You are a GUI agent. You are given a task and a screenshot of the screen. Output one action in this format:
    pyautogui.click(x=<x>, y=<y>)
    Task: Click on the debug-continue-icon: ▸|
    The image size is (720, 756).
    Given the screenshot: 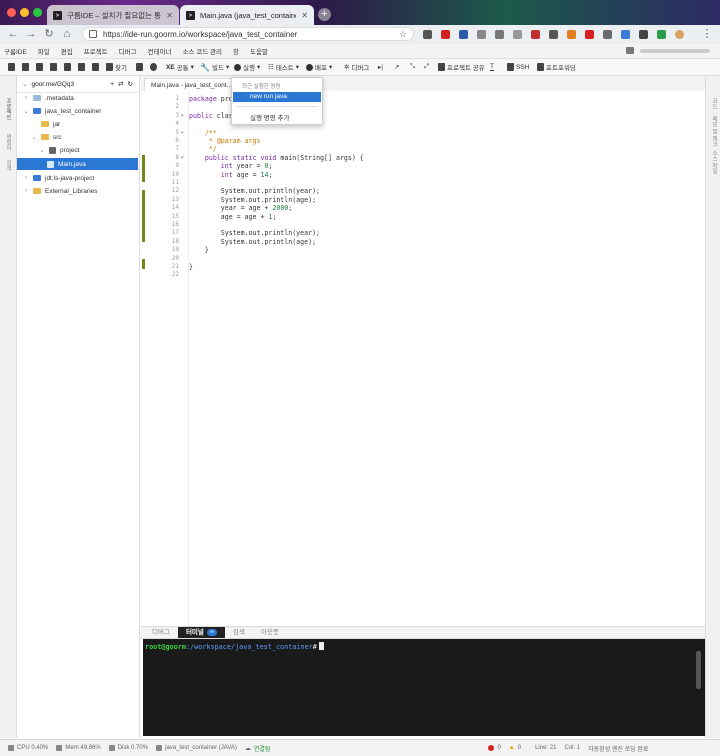 What is the action you would take?
    pyautogui.click(x=380, y=67)
    